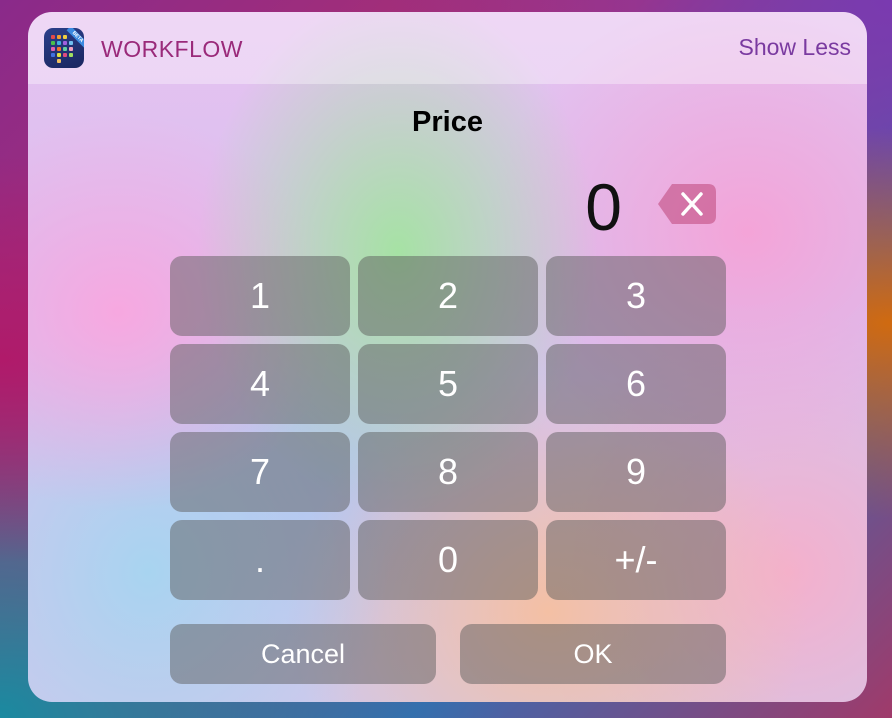 This screenshot has width=892, height=718. What do you see at coordinates (260, 560) in the screenshot?
I see `key-decimal: .` at bounding box center [260, 560].